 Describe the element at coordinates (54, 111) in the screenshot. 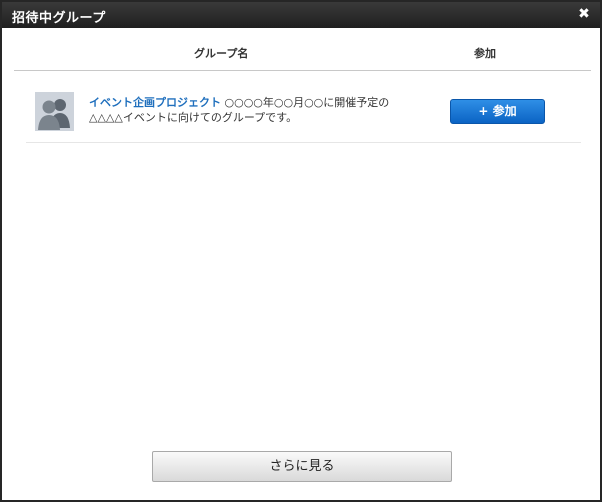

I see `group-avatar-icon` at that location.